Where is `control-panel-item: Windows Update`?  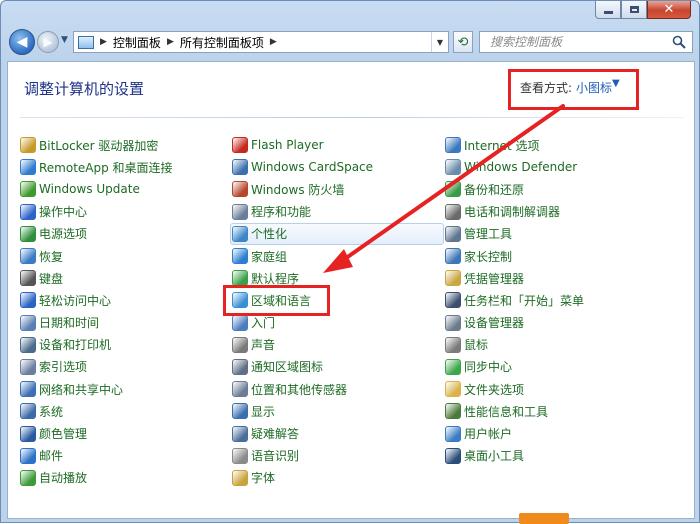
control-panel-item: Windows Update is located at coordinates (127, 189).